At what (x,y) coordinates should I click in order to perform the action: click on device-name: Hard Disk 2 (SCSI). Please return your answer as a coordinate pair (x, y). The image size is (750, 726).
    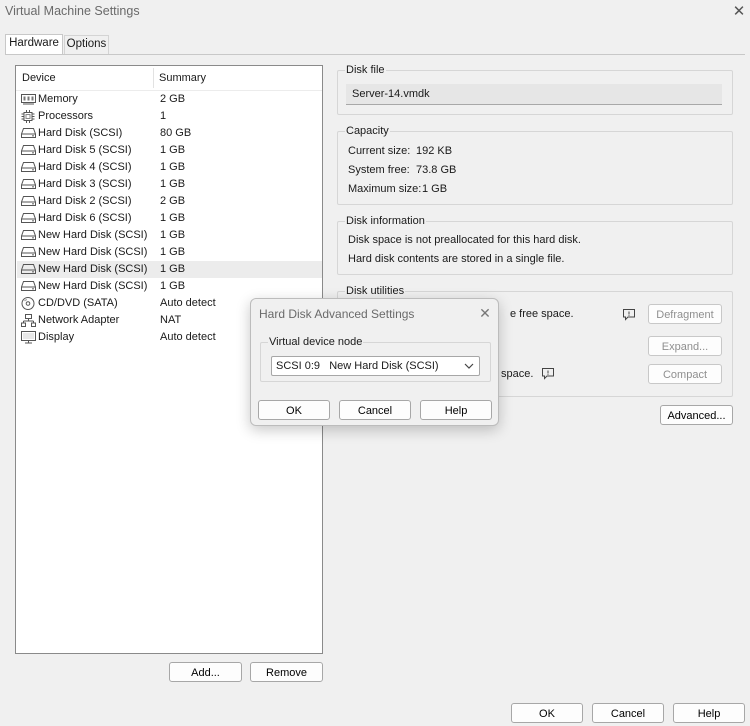
    Looking at the image, I should click on (85, 201).